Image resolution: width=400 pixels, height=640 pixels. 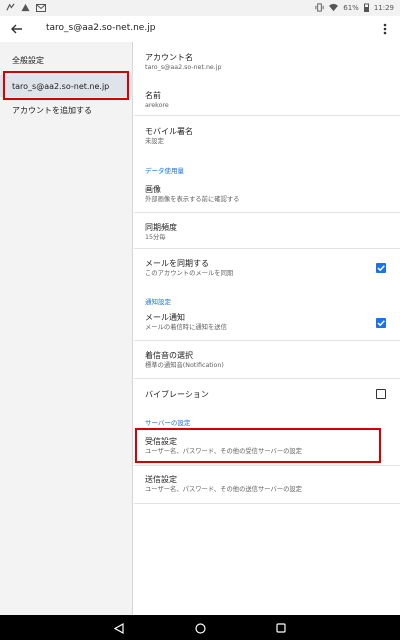 I want to click on setting-outgoing-server: 送信設定 ユーザー名、パスワード、その他の送信サーバーの設定, so click(x=267, y=484).